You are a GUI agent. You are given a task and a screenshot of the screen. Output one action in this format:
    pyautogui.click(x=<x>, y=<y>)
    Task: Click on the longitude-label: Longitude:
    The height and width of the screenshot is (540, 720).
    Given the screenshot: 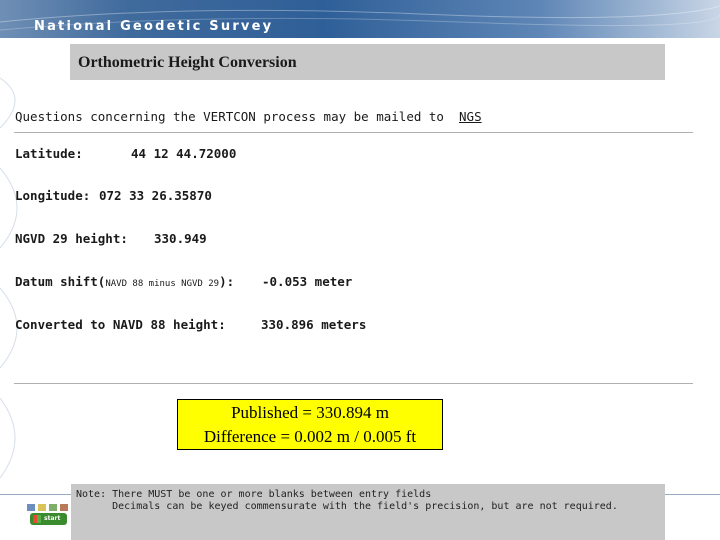 What is the action you would take?
    pyautogui.click(x=53, y=195)
    